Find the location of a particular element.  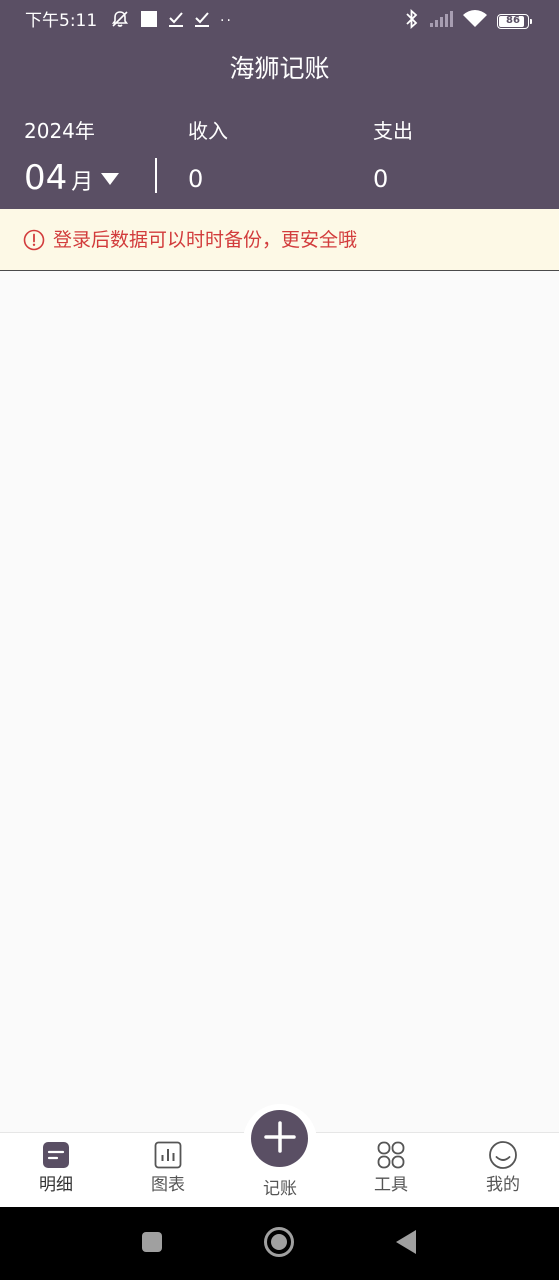

status-system-icons: 86 is located at coordinates (468, 20).